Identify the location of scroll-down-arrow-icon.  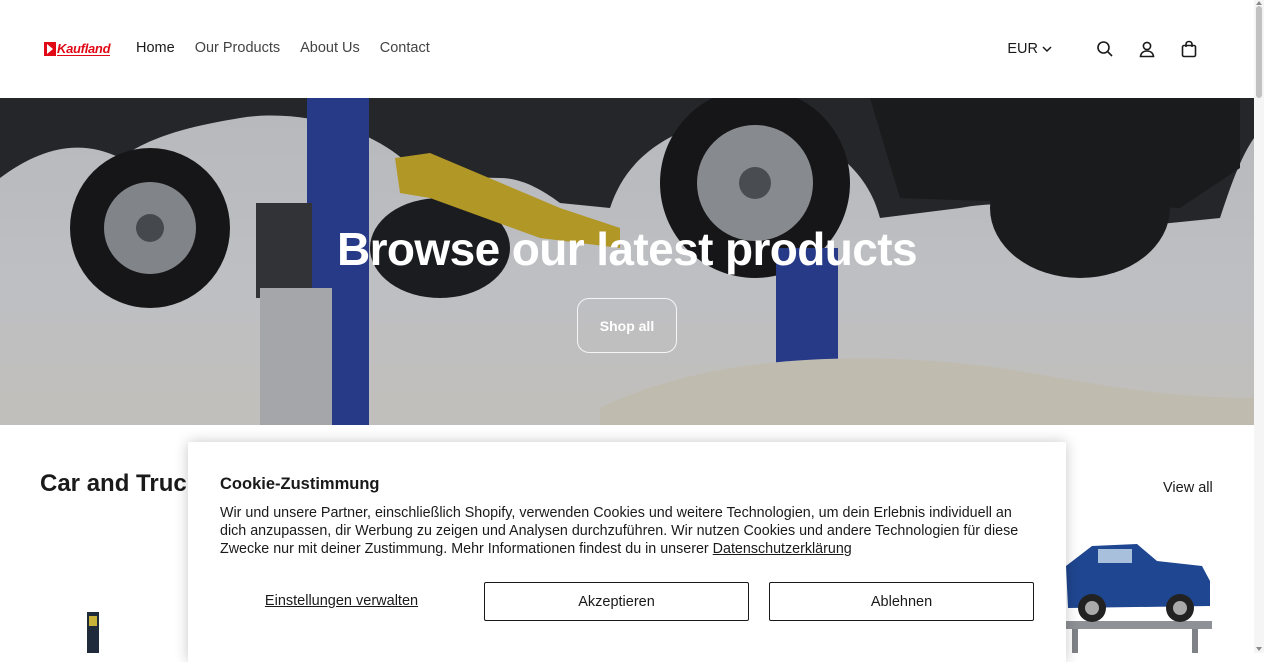
(1259, 649).